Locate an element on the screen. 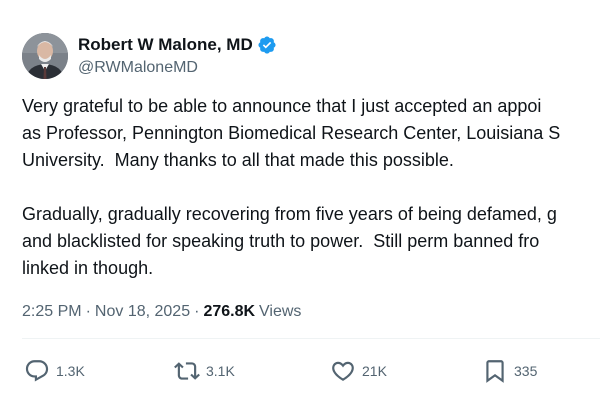  bookmark-button: 335 is located at coordinates (509, 371).